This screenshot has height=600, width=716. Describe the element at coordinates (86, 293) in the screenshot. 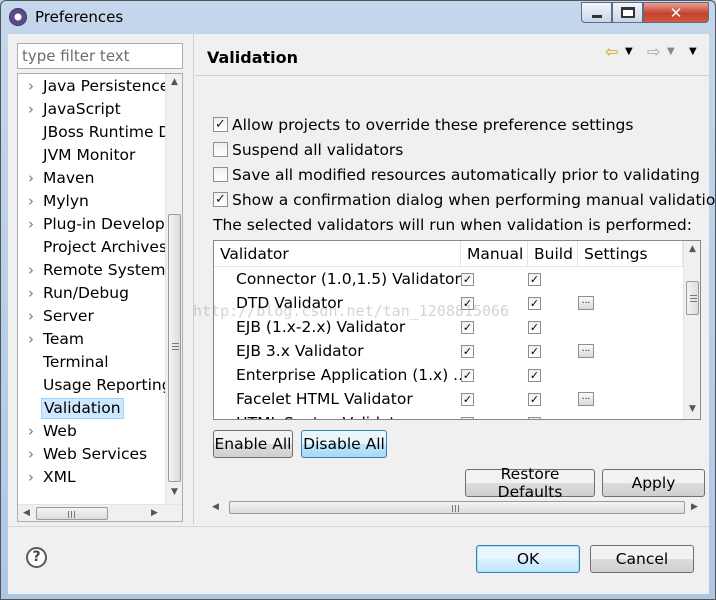

I see `tree-item-label: Run/Debug` at that location.